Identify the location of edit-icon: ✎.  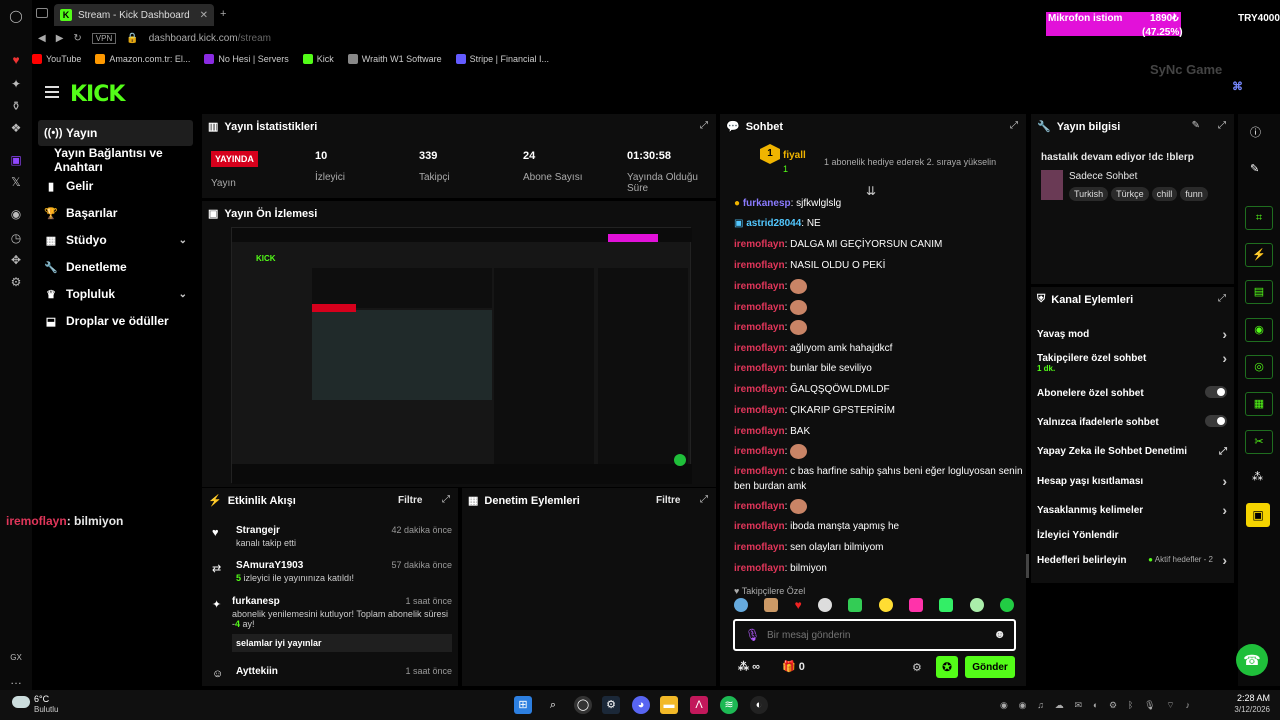
(1196, 125).